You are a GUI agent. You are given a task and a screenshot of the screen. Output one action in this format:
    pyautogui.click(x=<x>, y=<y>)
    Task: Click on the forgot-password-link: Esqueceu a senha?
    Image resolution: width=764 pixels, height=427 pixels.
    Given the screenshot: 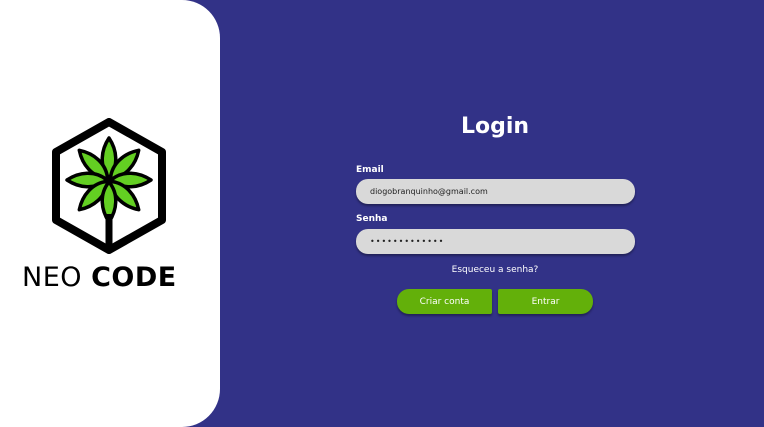 What is the action you would take?
    pyautogui.click(x=495, y=270)
    